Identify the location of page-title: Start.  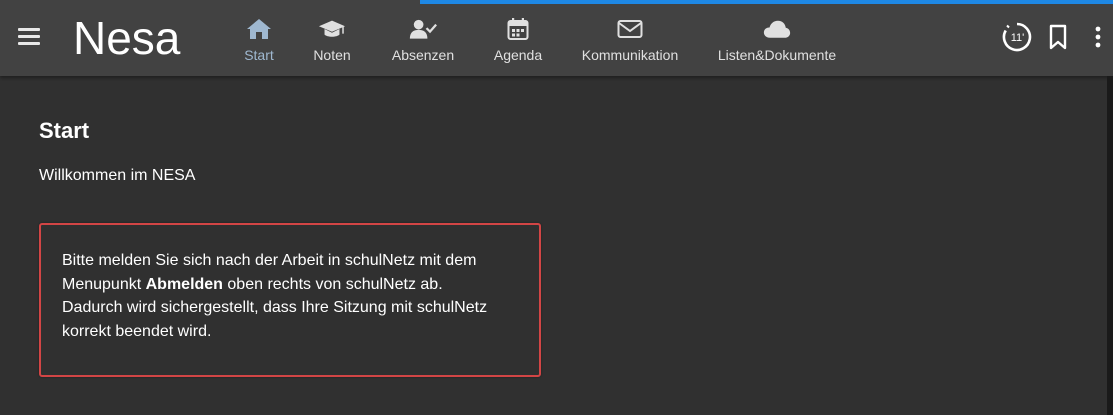
(64, 130).